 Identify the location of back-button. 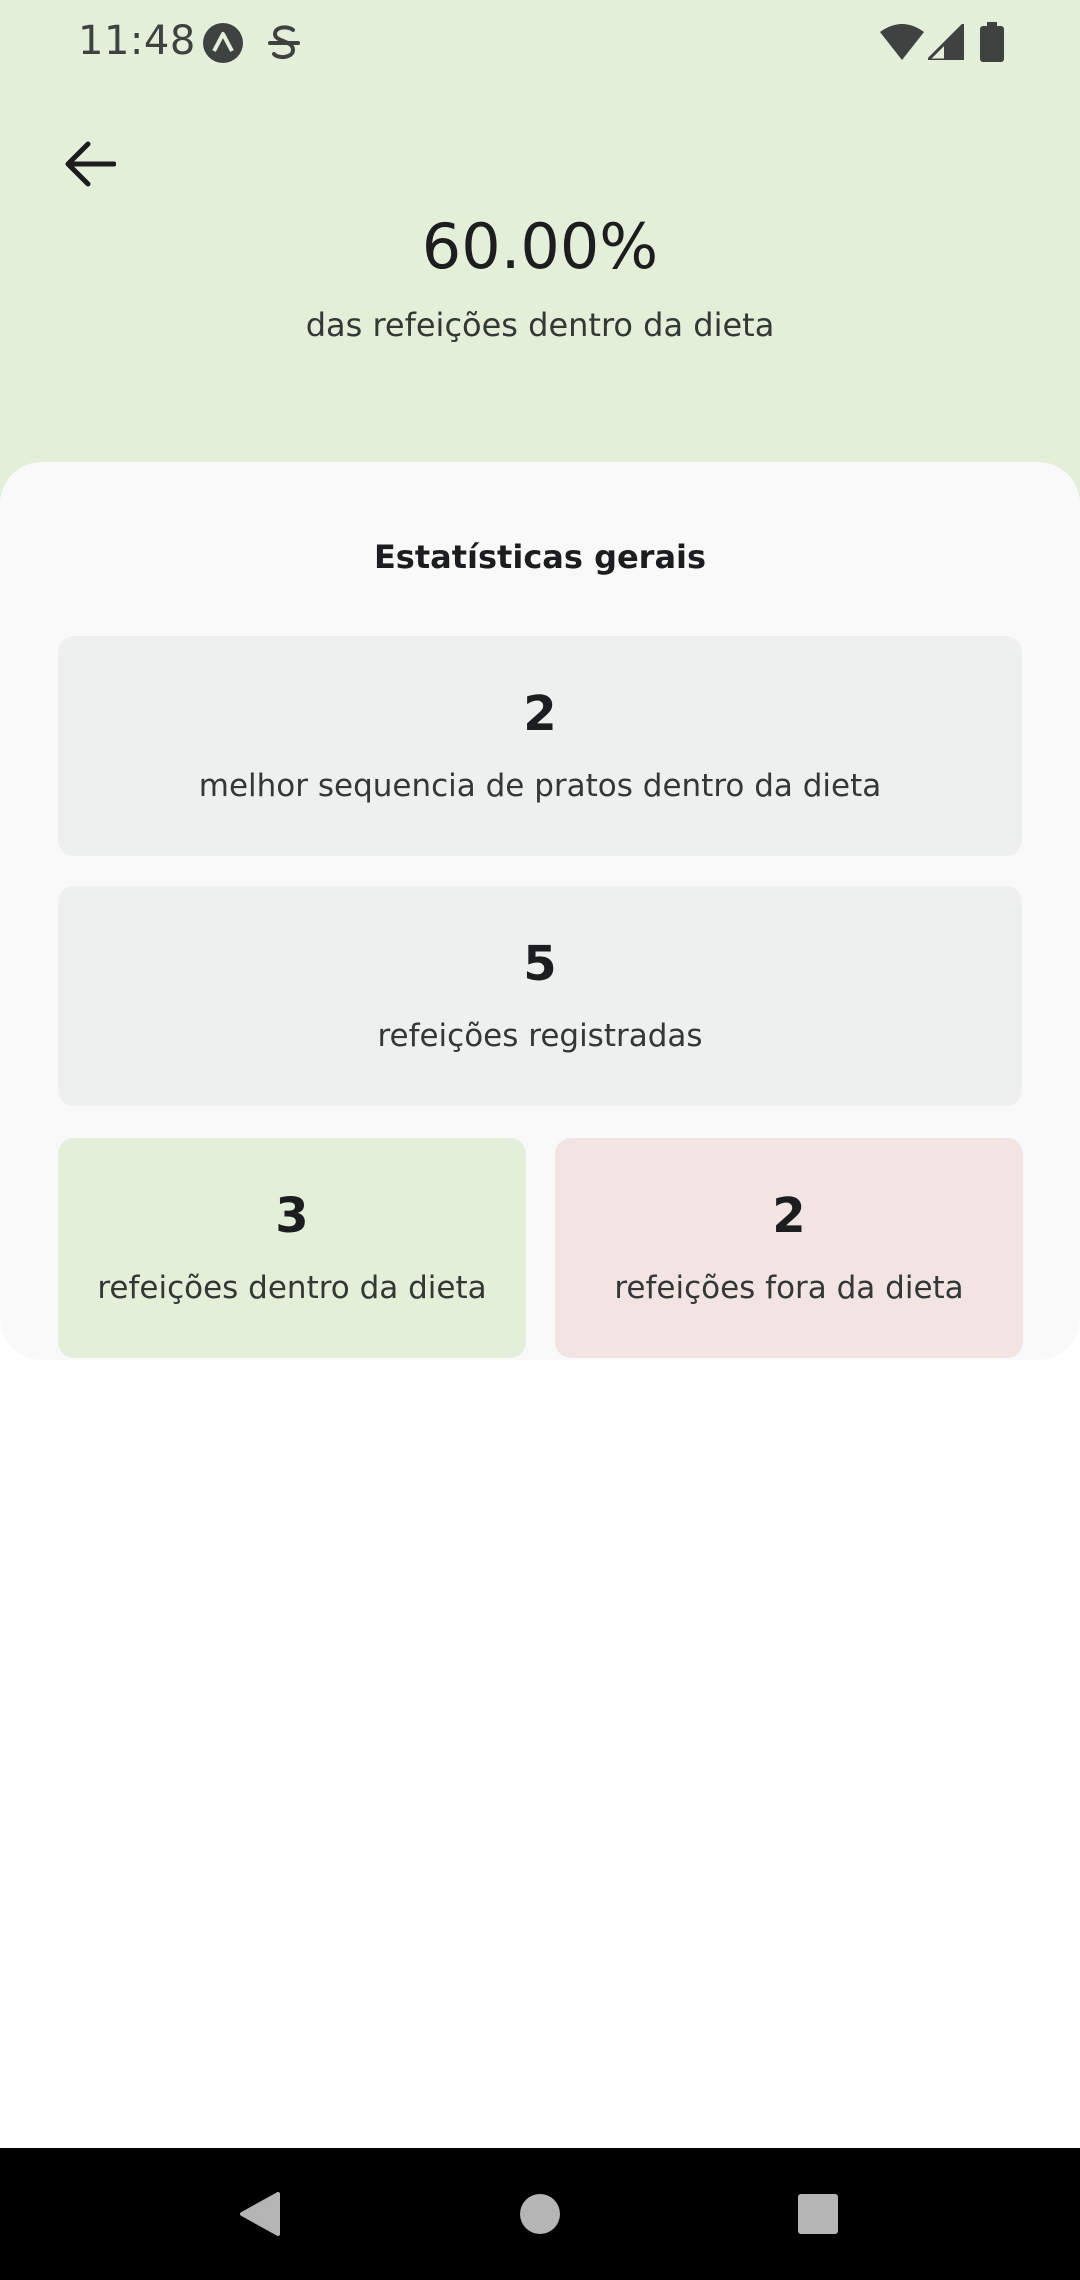
(90, 164).